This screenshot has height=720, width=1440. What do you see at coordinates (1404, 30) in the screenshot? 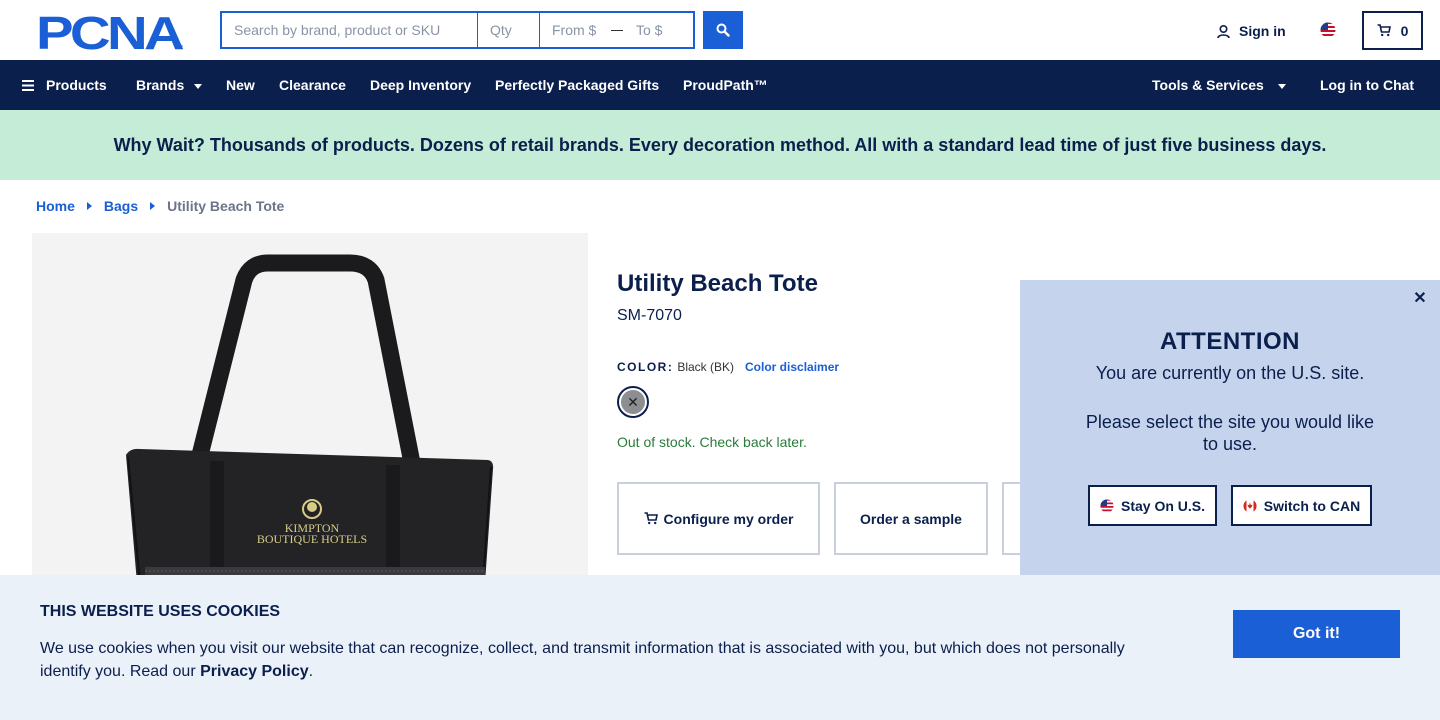
I see `cart-count: 0` at bounding box center [1404, 30].